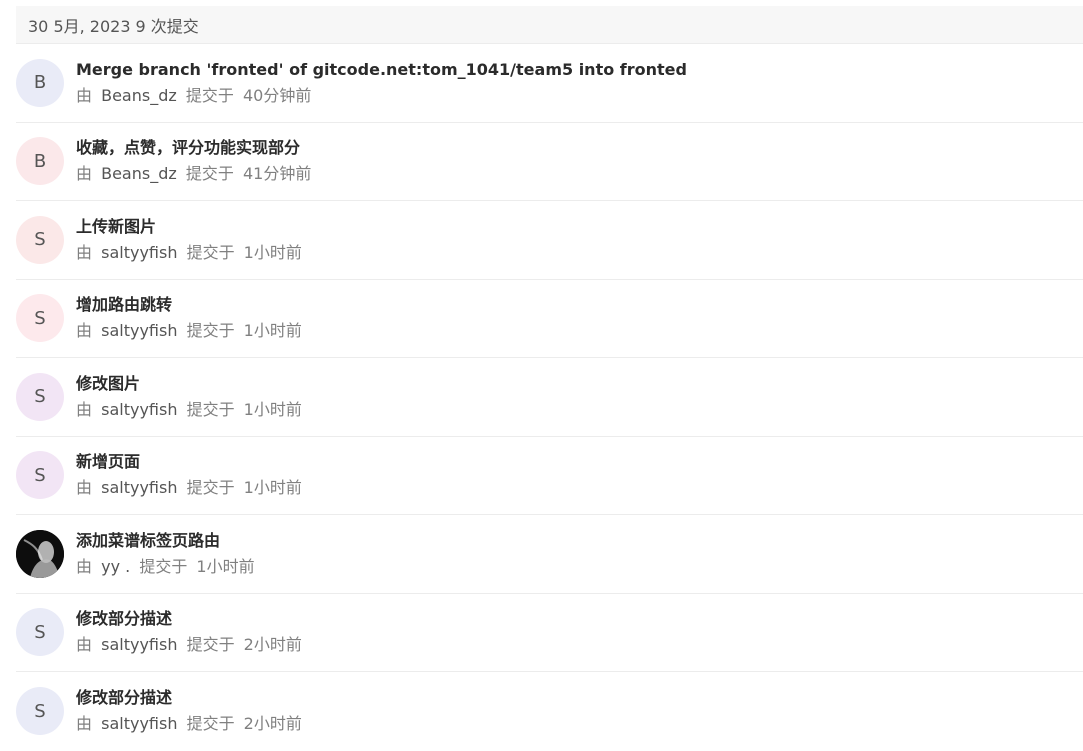 This screenshot has height=751, width=1083. Describe the element at coordinates (193, 148) in the screenshot. I see `commit-title: 收藏，点赞，评分功能实现部分` at that location.